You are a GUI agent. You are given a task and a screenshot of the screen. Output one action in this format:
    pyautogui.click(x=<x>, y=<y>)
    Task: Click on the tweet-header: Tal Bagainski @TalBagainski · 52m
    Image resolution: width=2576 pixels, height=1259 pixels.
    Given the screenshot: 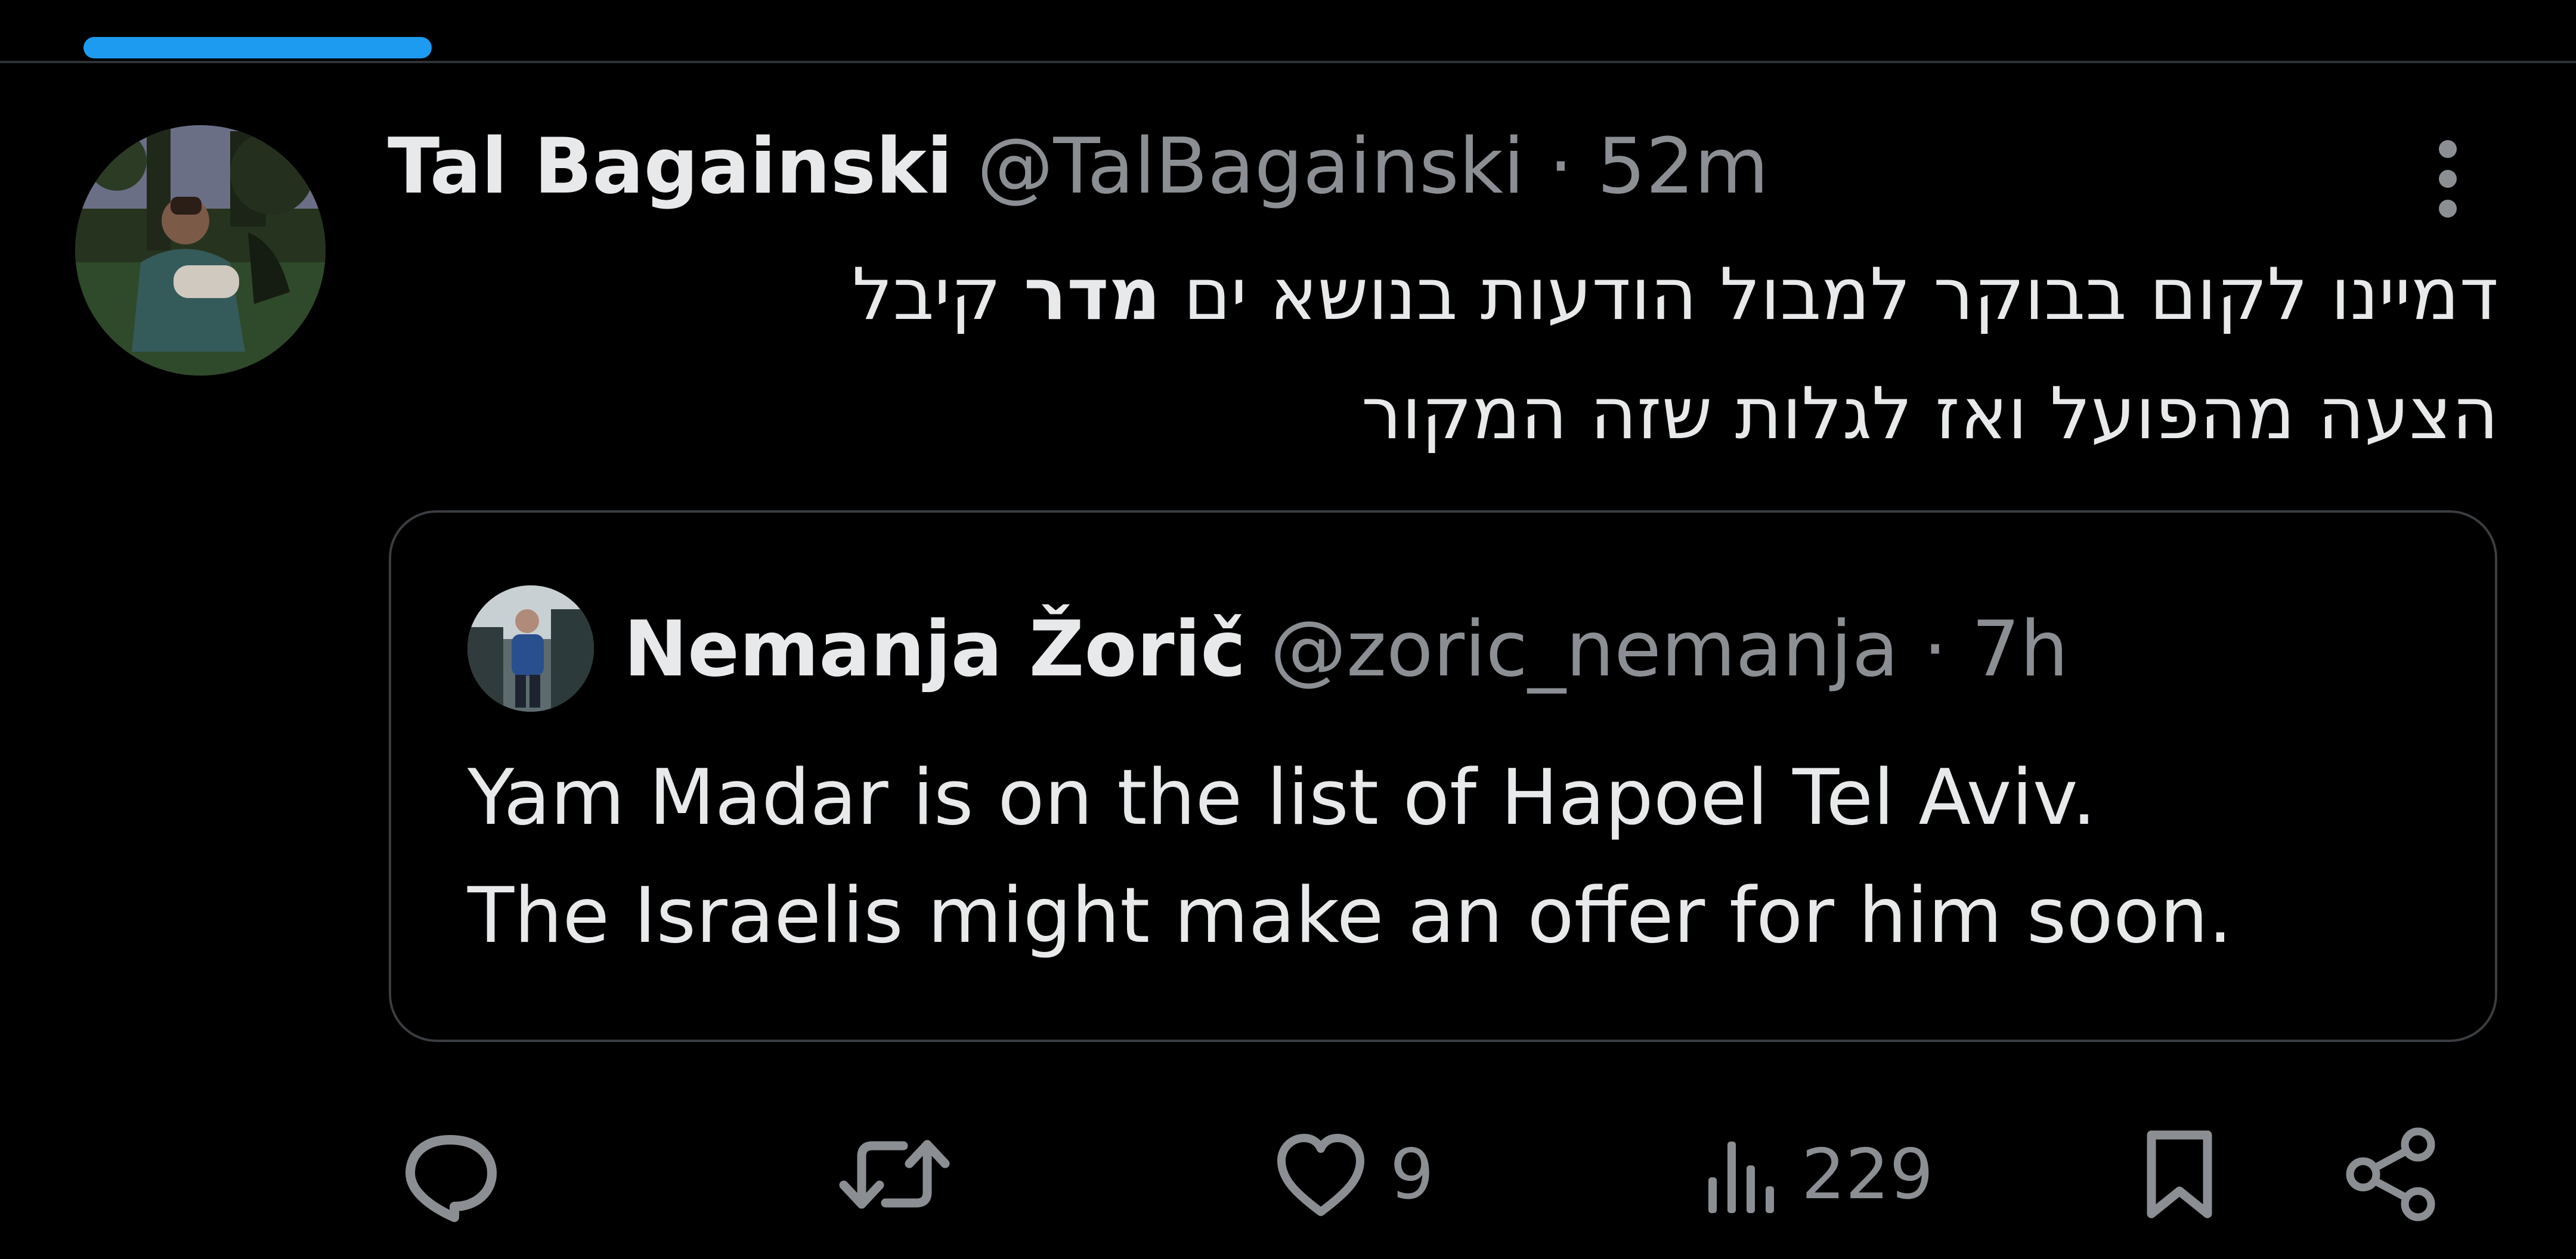 What is the action you would take?
    pyautogui.click(x=1079, y=167)
    